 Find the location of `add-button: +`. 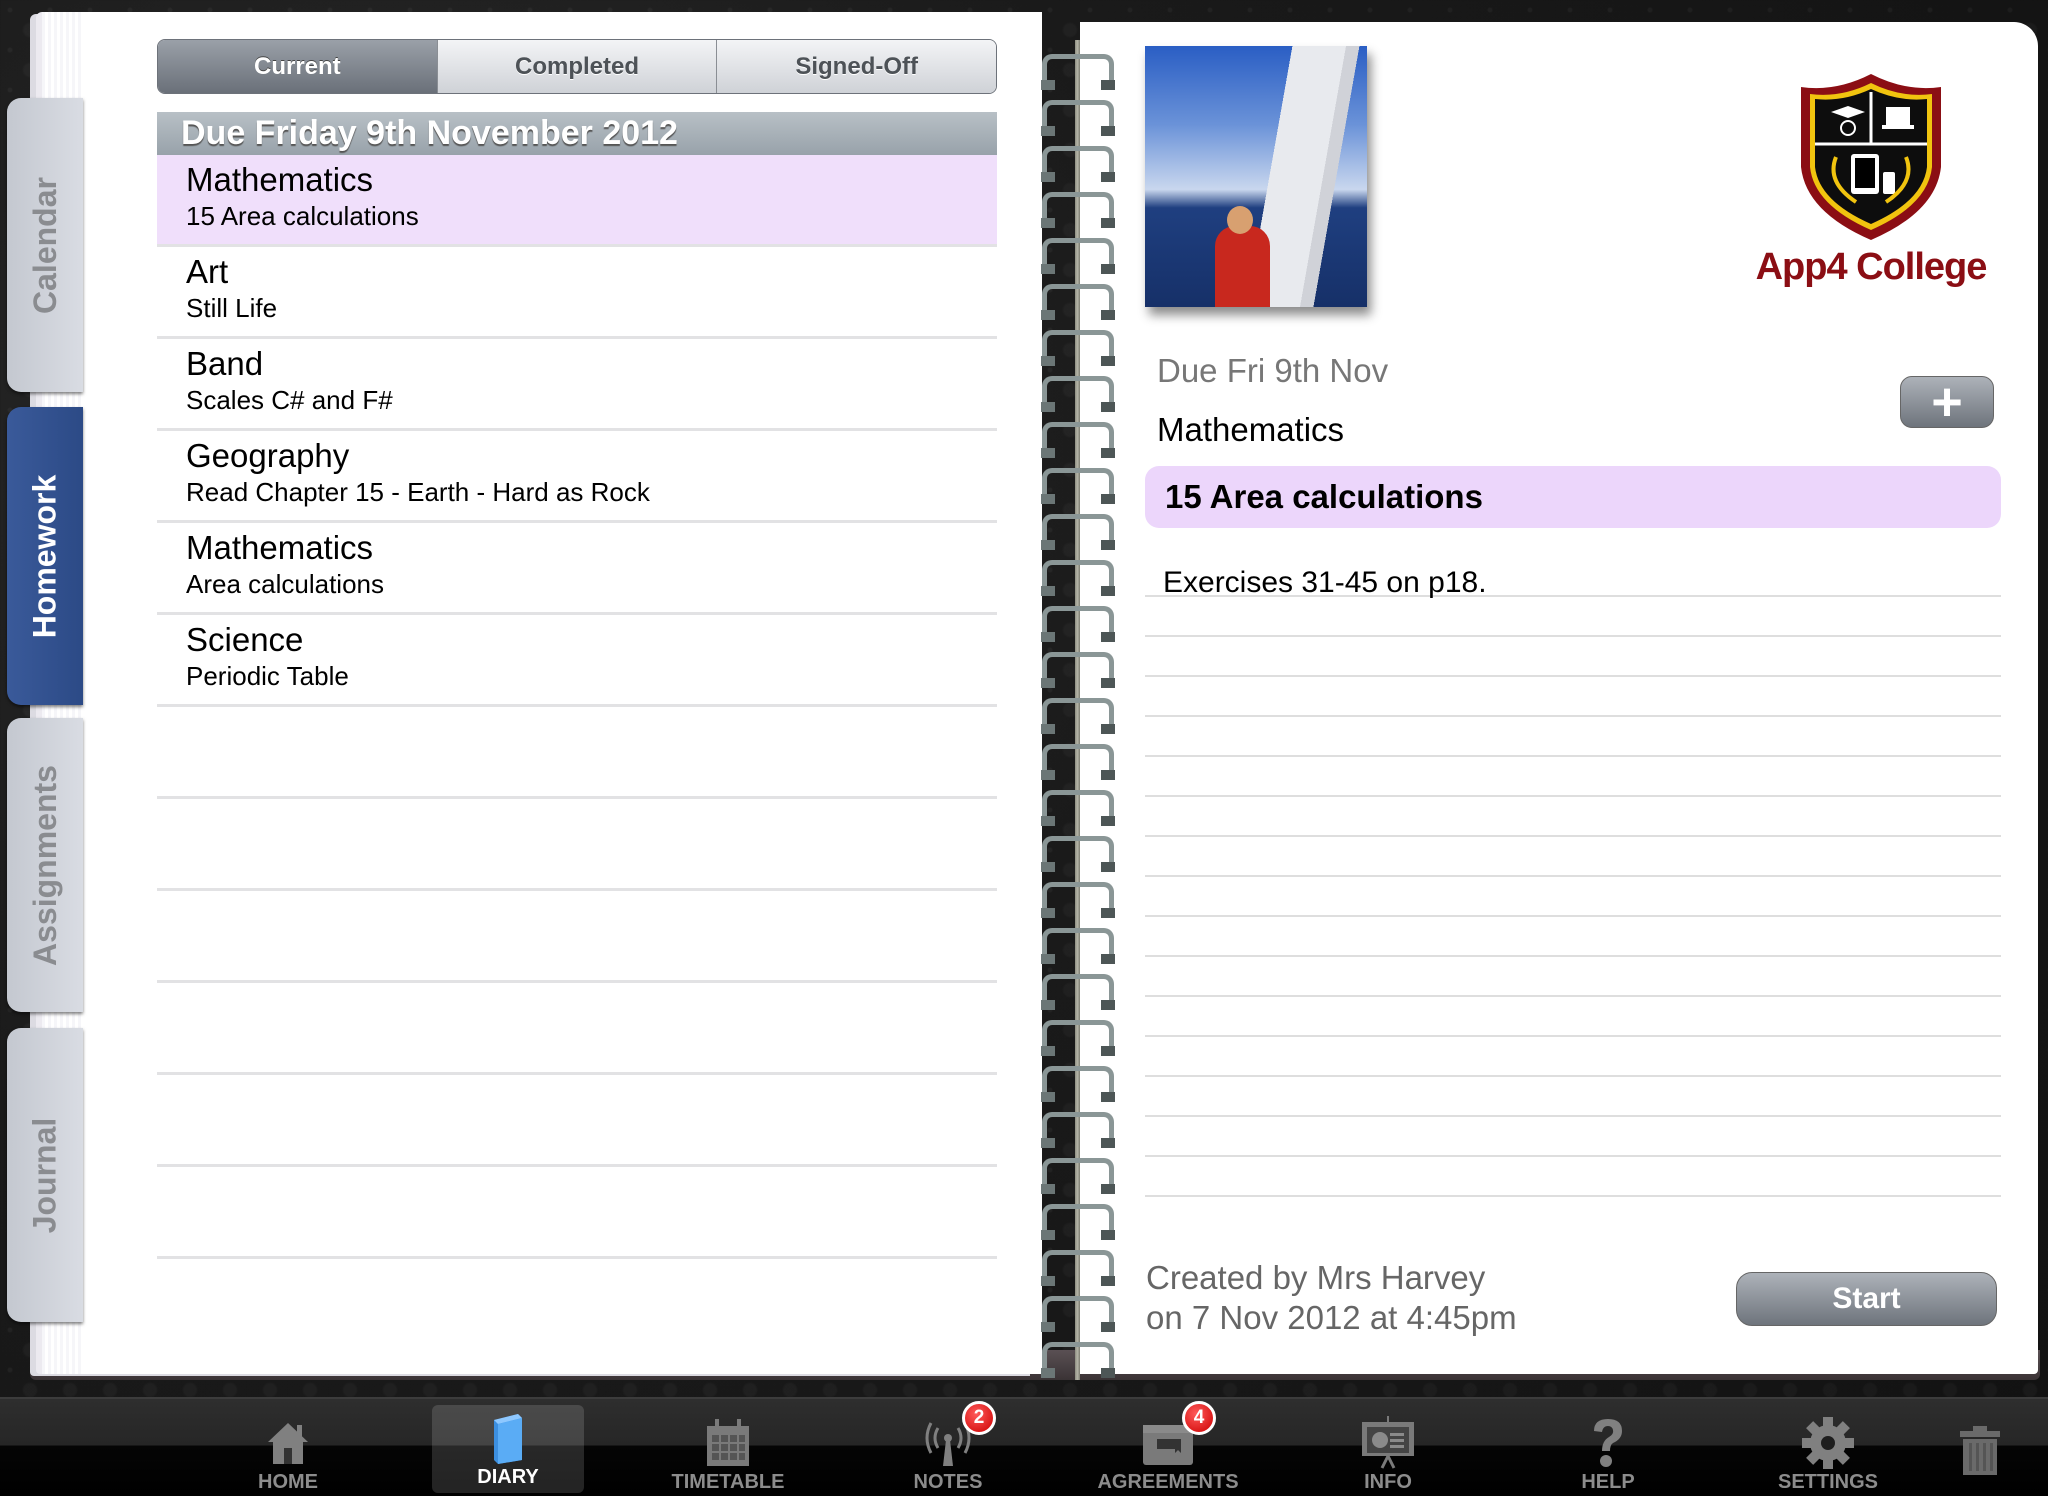

add-button: + is located at coordinates (1947, 402).